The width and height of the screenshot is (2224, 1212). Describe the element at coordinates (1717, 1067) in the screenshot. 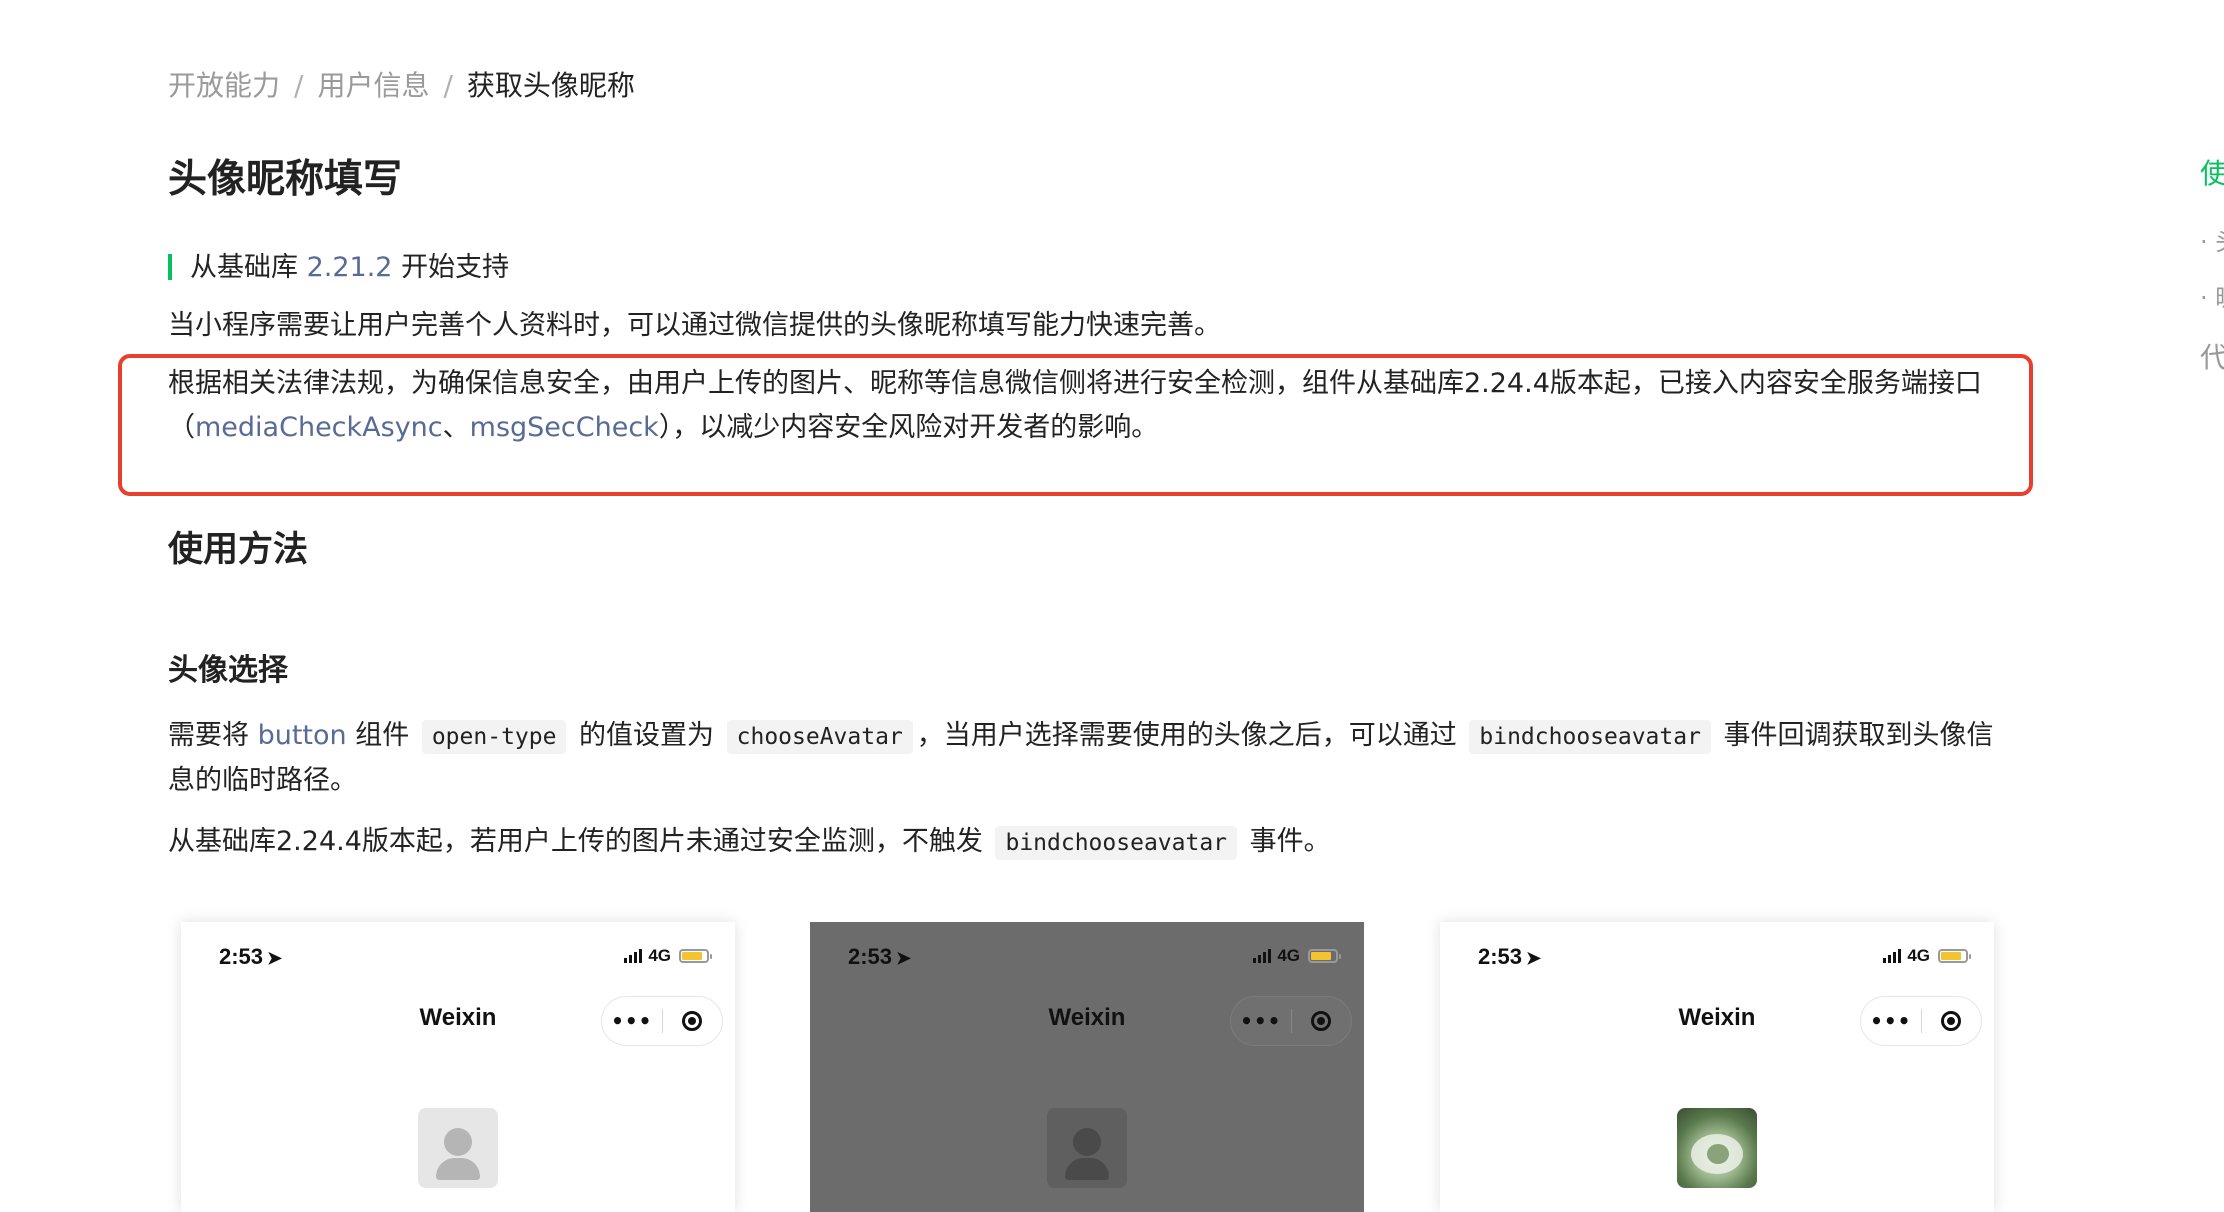

I see `phone-screenshot-selected: 2:53 ➤ 4G Weixin •••` at that location.